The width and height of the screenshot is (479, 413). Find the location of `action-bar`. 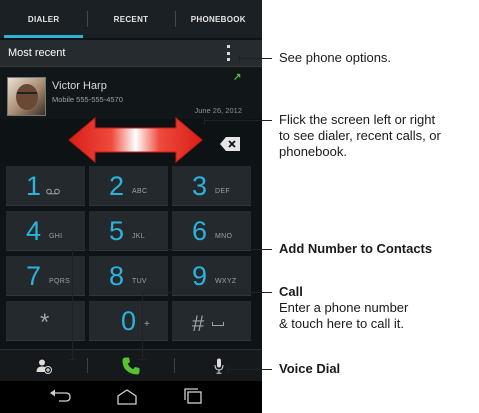

action-bar is located at coordinates (131, 365).